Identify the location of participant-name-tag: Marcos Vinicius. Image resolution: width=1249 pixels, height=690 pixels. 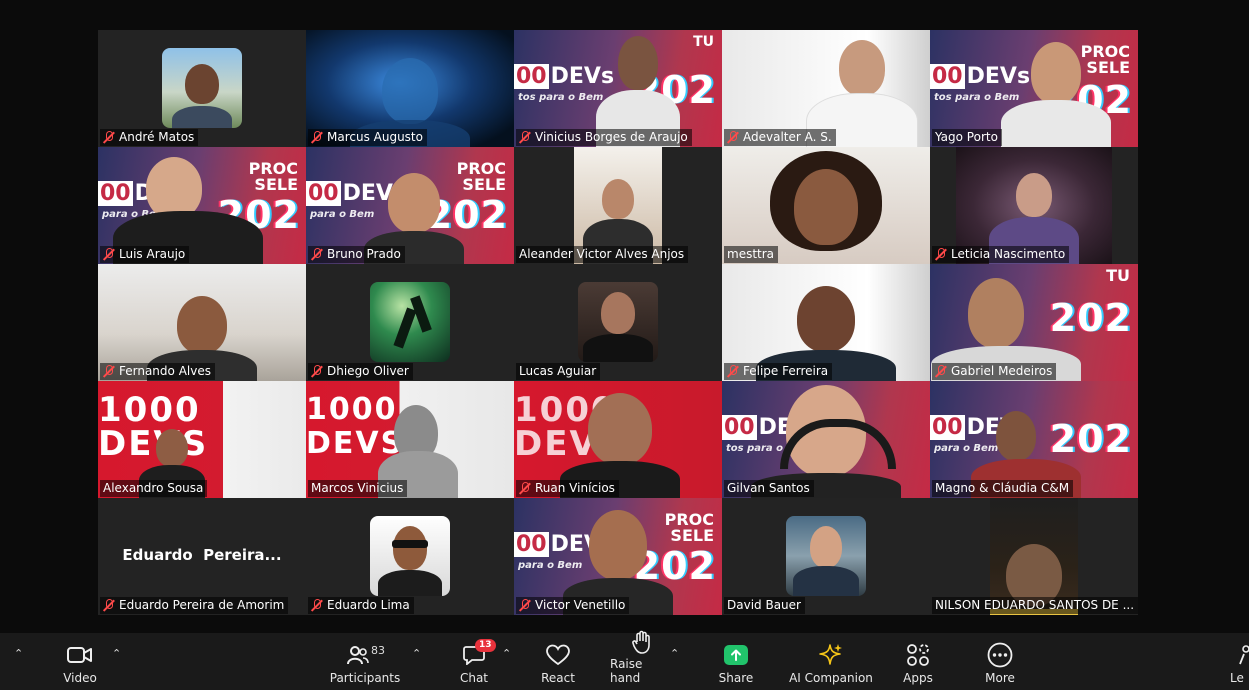
(358, 488).